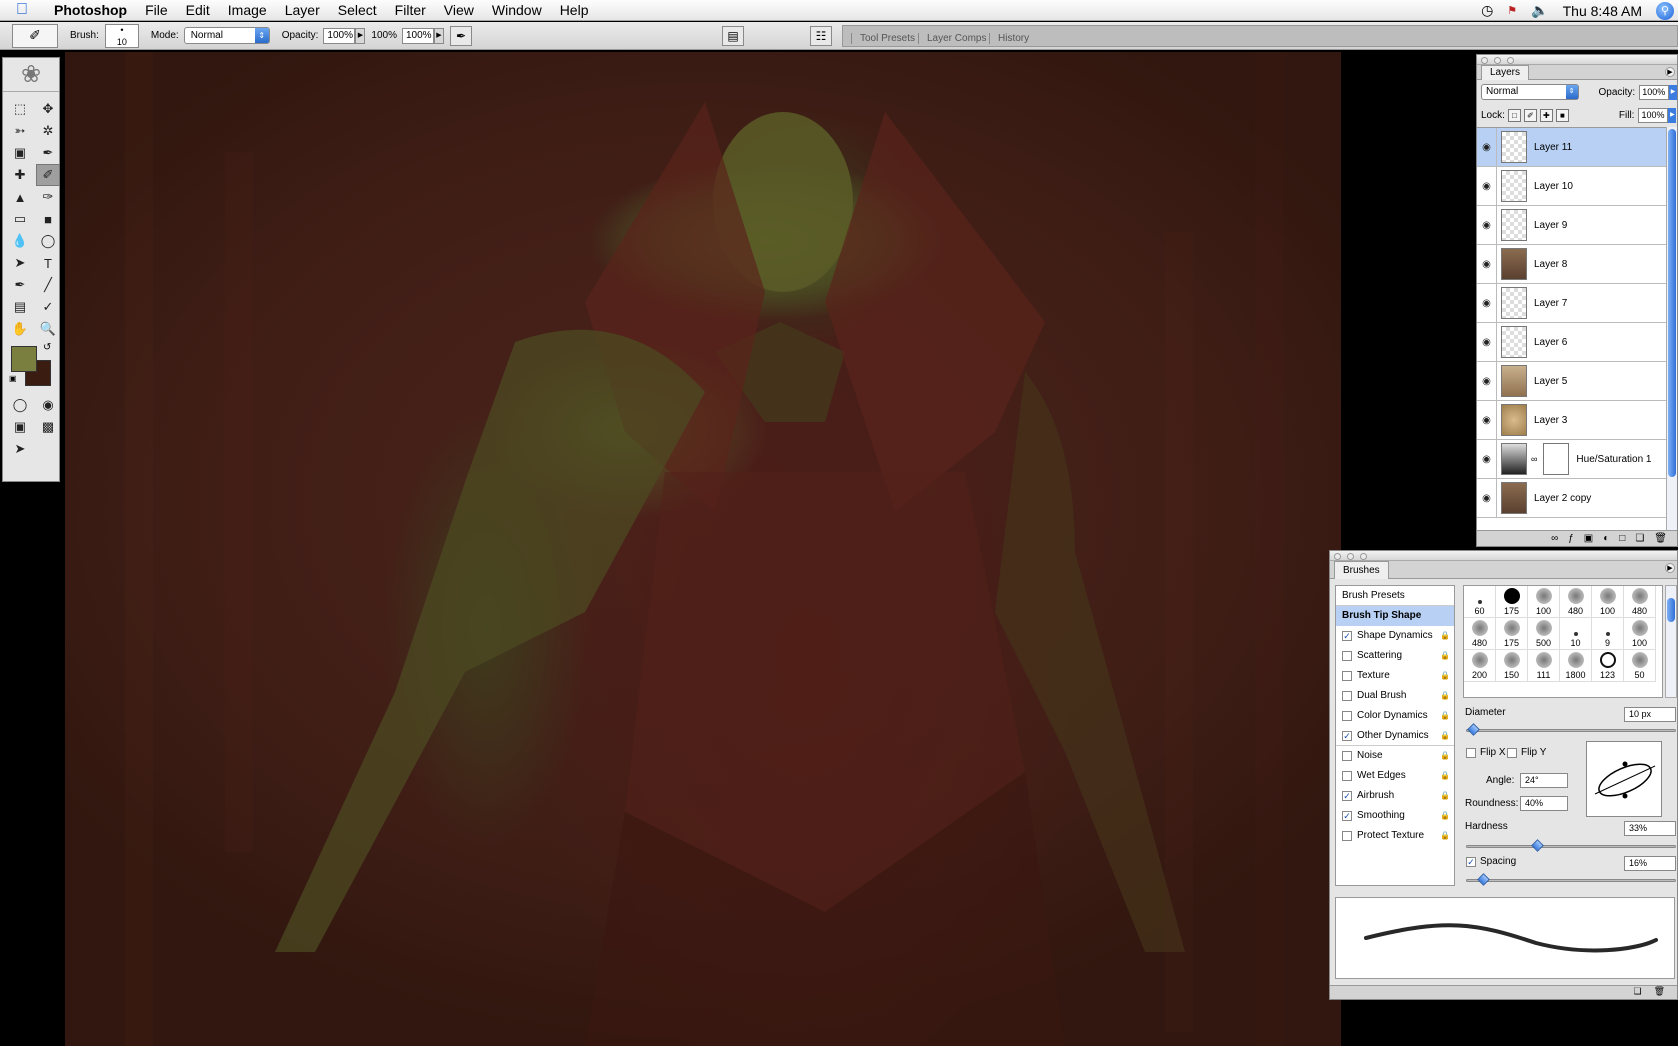 Image resolution: width=1678 pixels, height=1046 pixels. I want to click on hardness-field: 33%, so click(1650, 828).